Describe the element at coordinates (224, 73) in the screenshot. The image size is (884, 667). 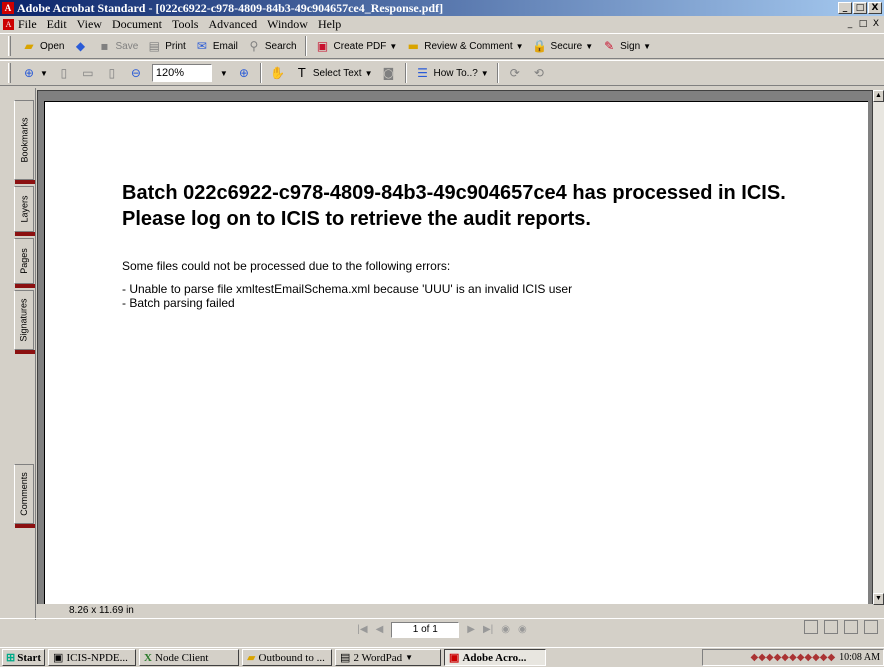
I see `zoom-dropdown-chevron-icon: ▼` at that location.